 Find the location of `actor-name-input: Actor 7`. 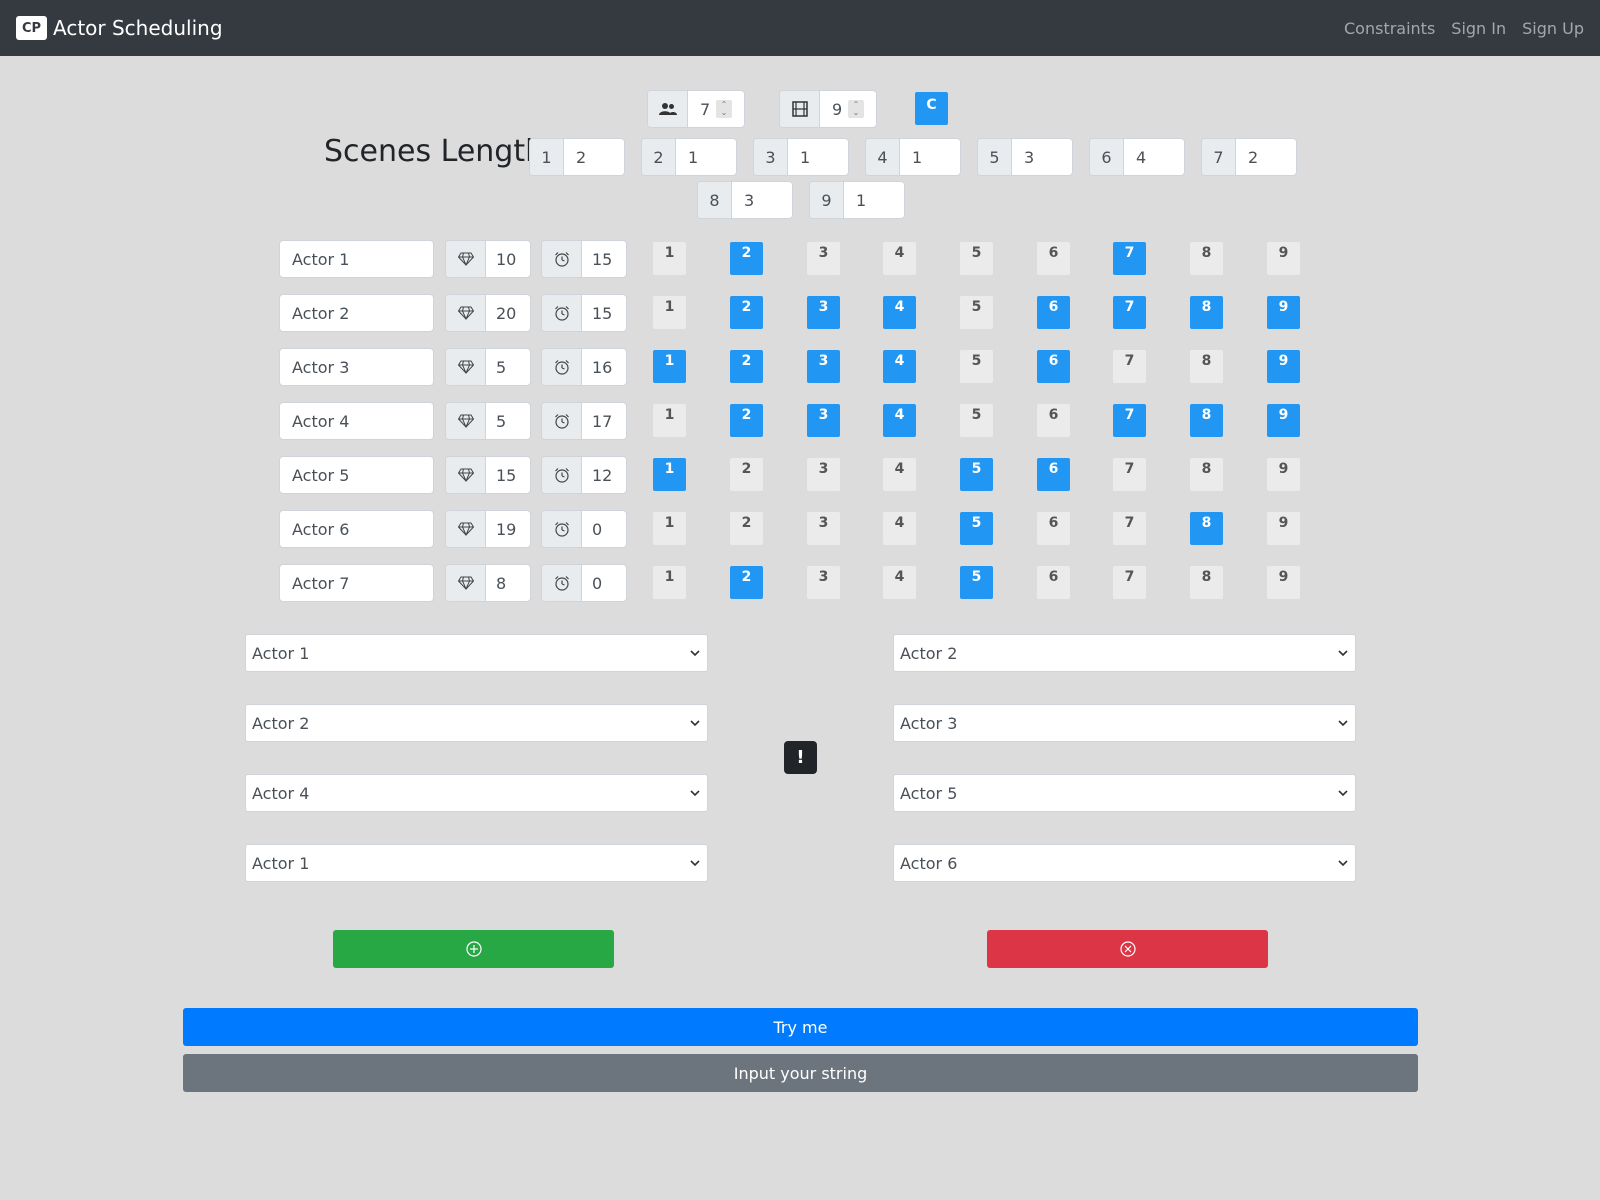

actor-name-input: Actor 7 is located at coordinates (356, 583).